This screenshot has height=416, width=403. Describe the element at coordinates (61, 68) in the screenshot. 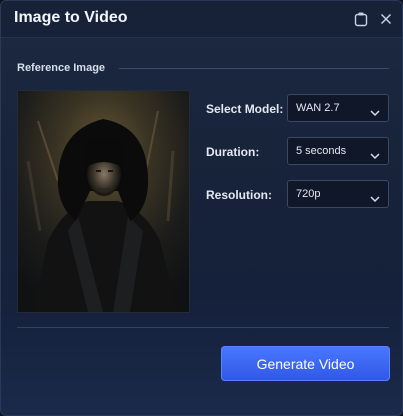

I see `reference-image-label: Reference Image` at that location.